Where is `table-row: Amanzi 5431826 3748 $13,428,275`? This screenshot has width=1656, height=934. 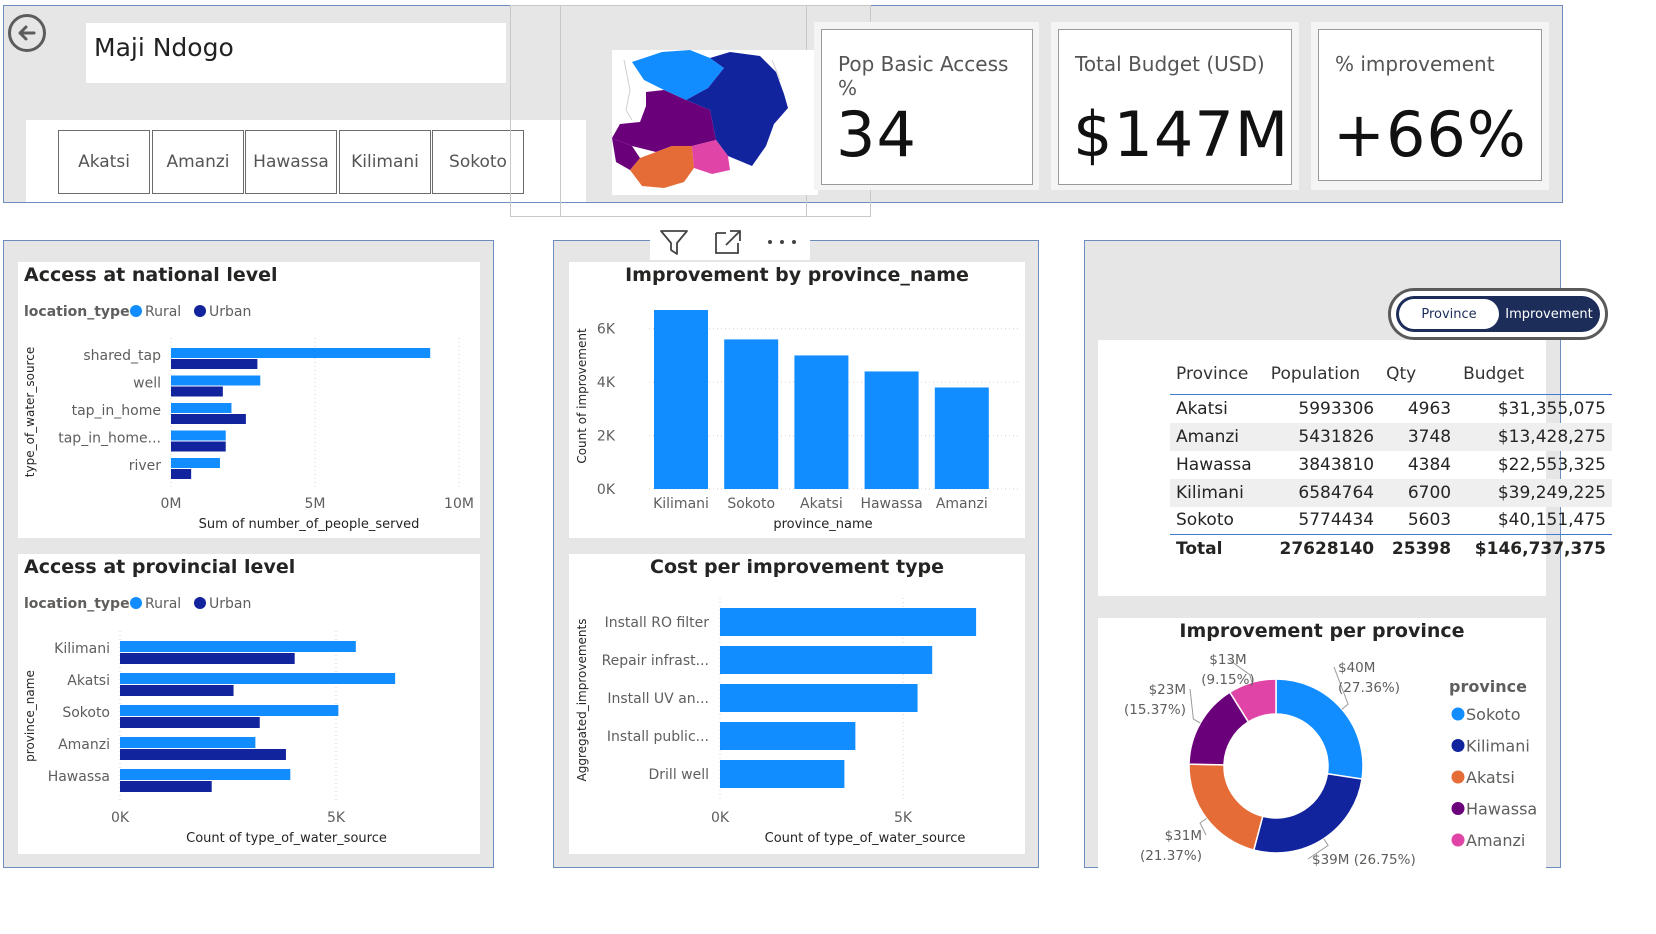
table-row: Amanzi 5431826 3748 $13,428,275 is located at coordinates (1391, 436).